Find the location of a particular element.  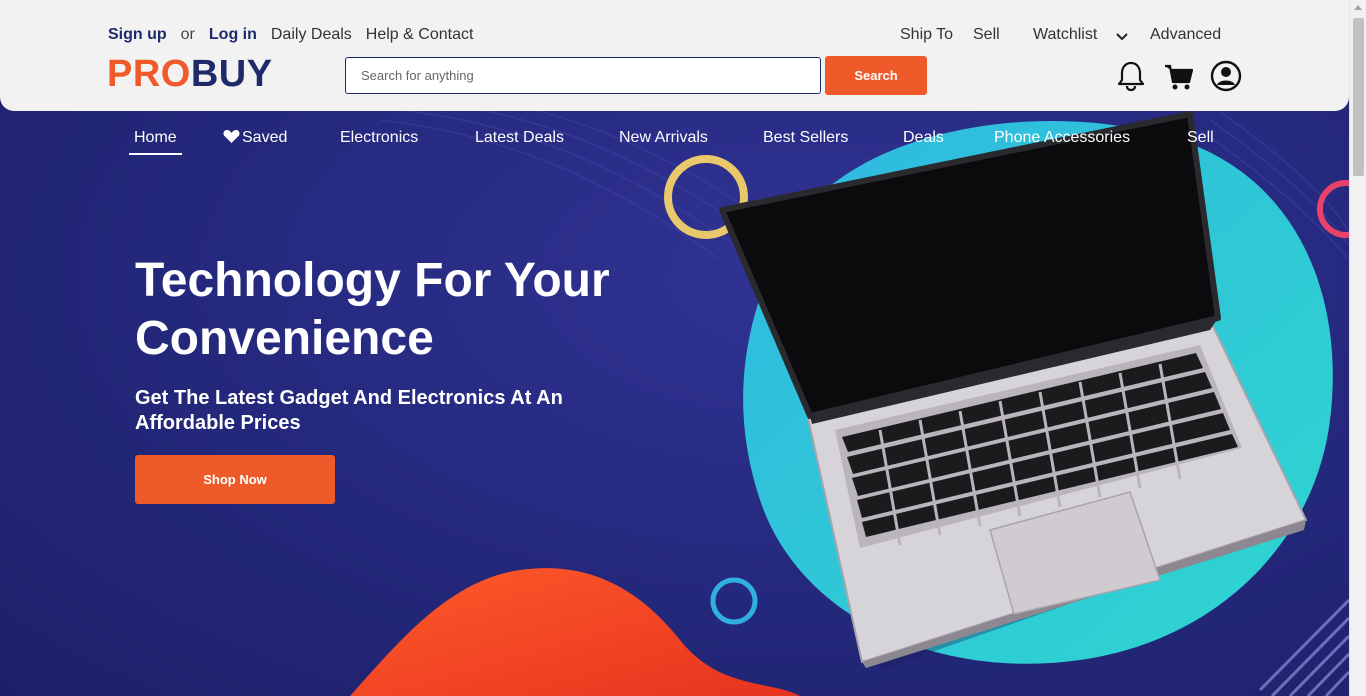

search-input is located at coordinates (583, 75).